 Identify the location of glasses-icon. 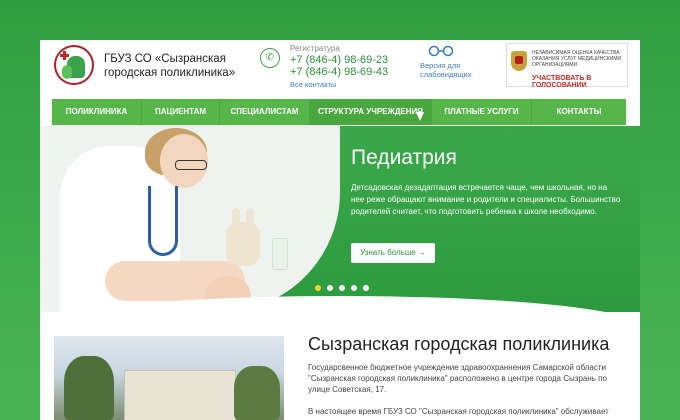
(441, 51).